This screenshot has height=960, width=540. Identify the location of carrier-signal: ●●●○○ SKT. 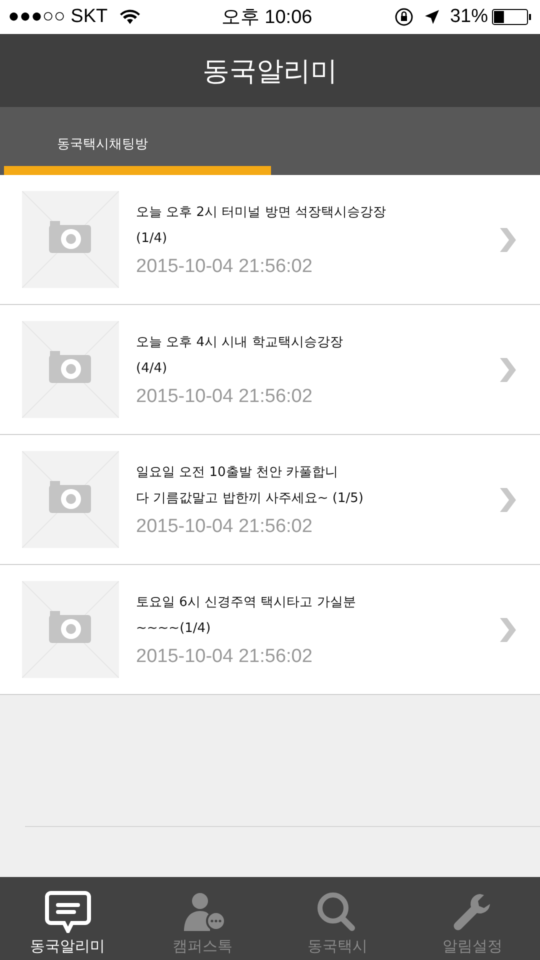
(58, 17).